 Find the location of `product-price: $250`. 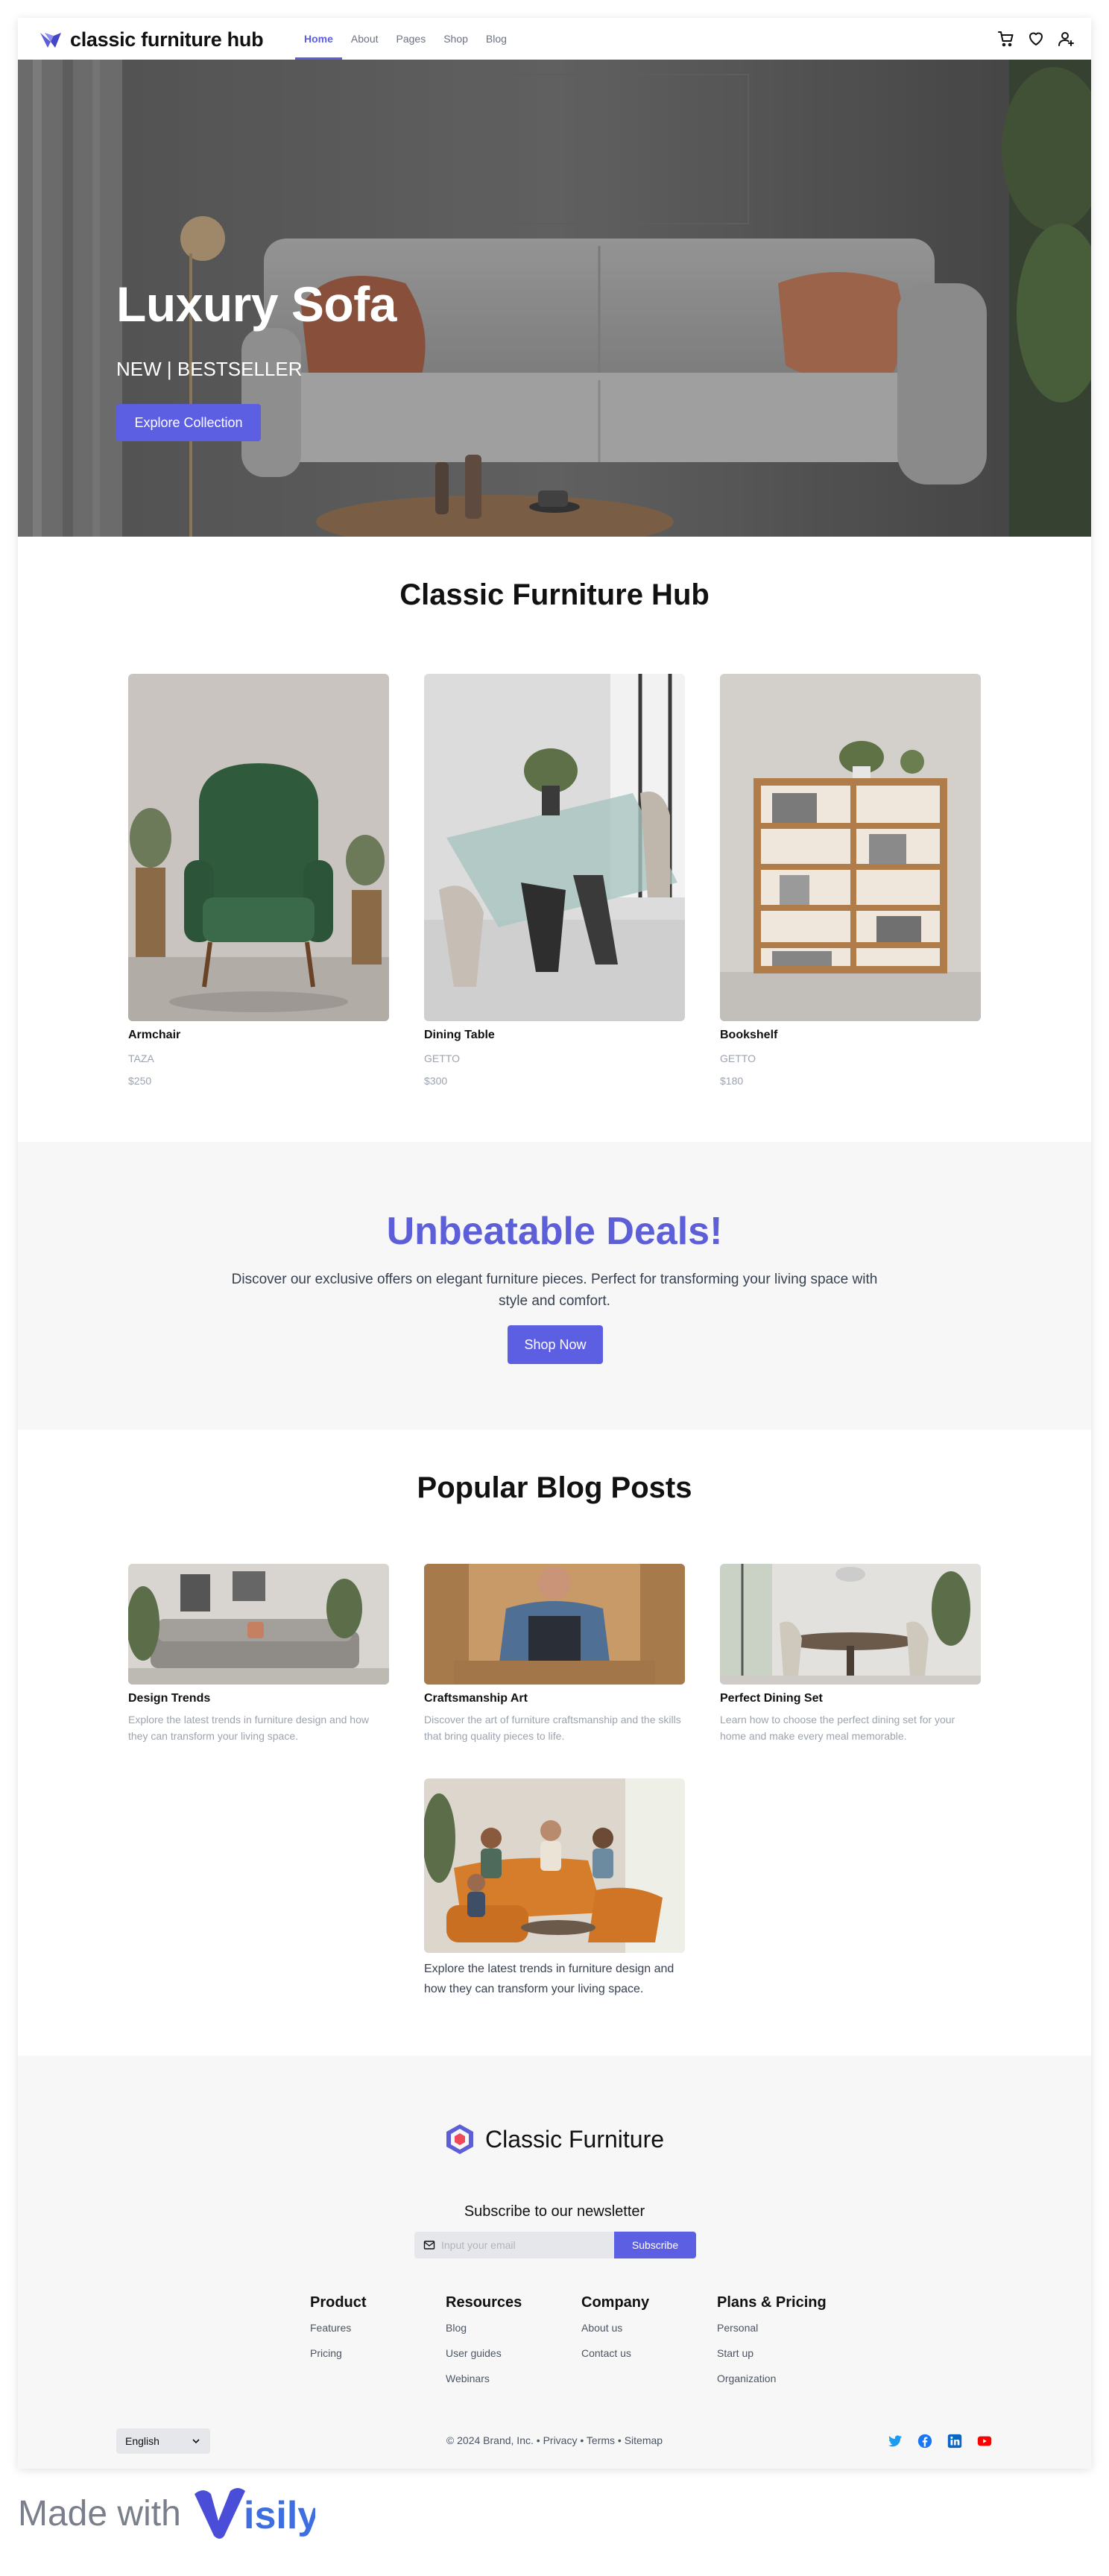

product-price: $250 is located at coordinates (140, 1081).